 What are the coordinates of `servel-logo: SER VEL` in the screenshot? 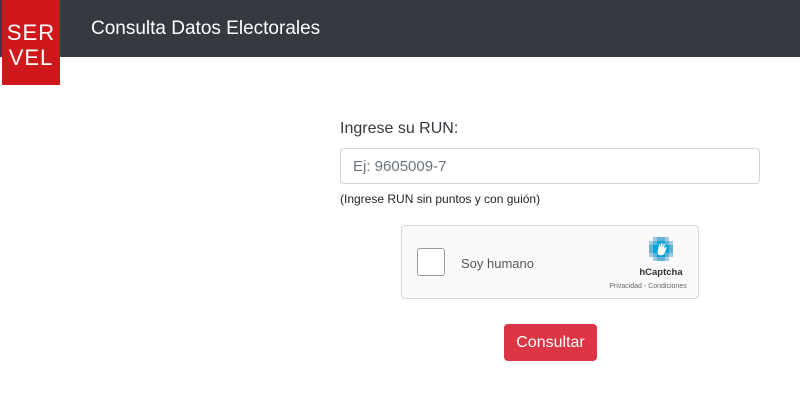 It's located at (31, 42).